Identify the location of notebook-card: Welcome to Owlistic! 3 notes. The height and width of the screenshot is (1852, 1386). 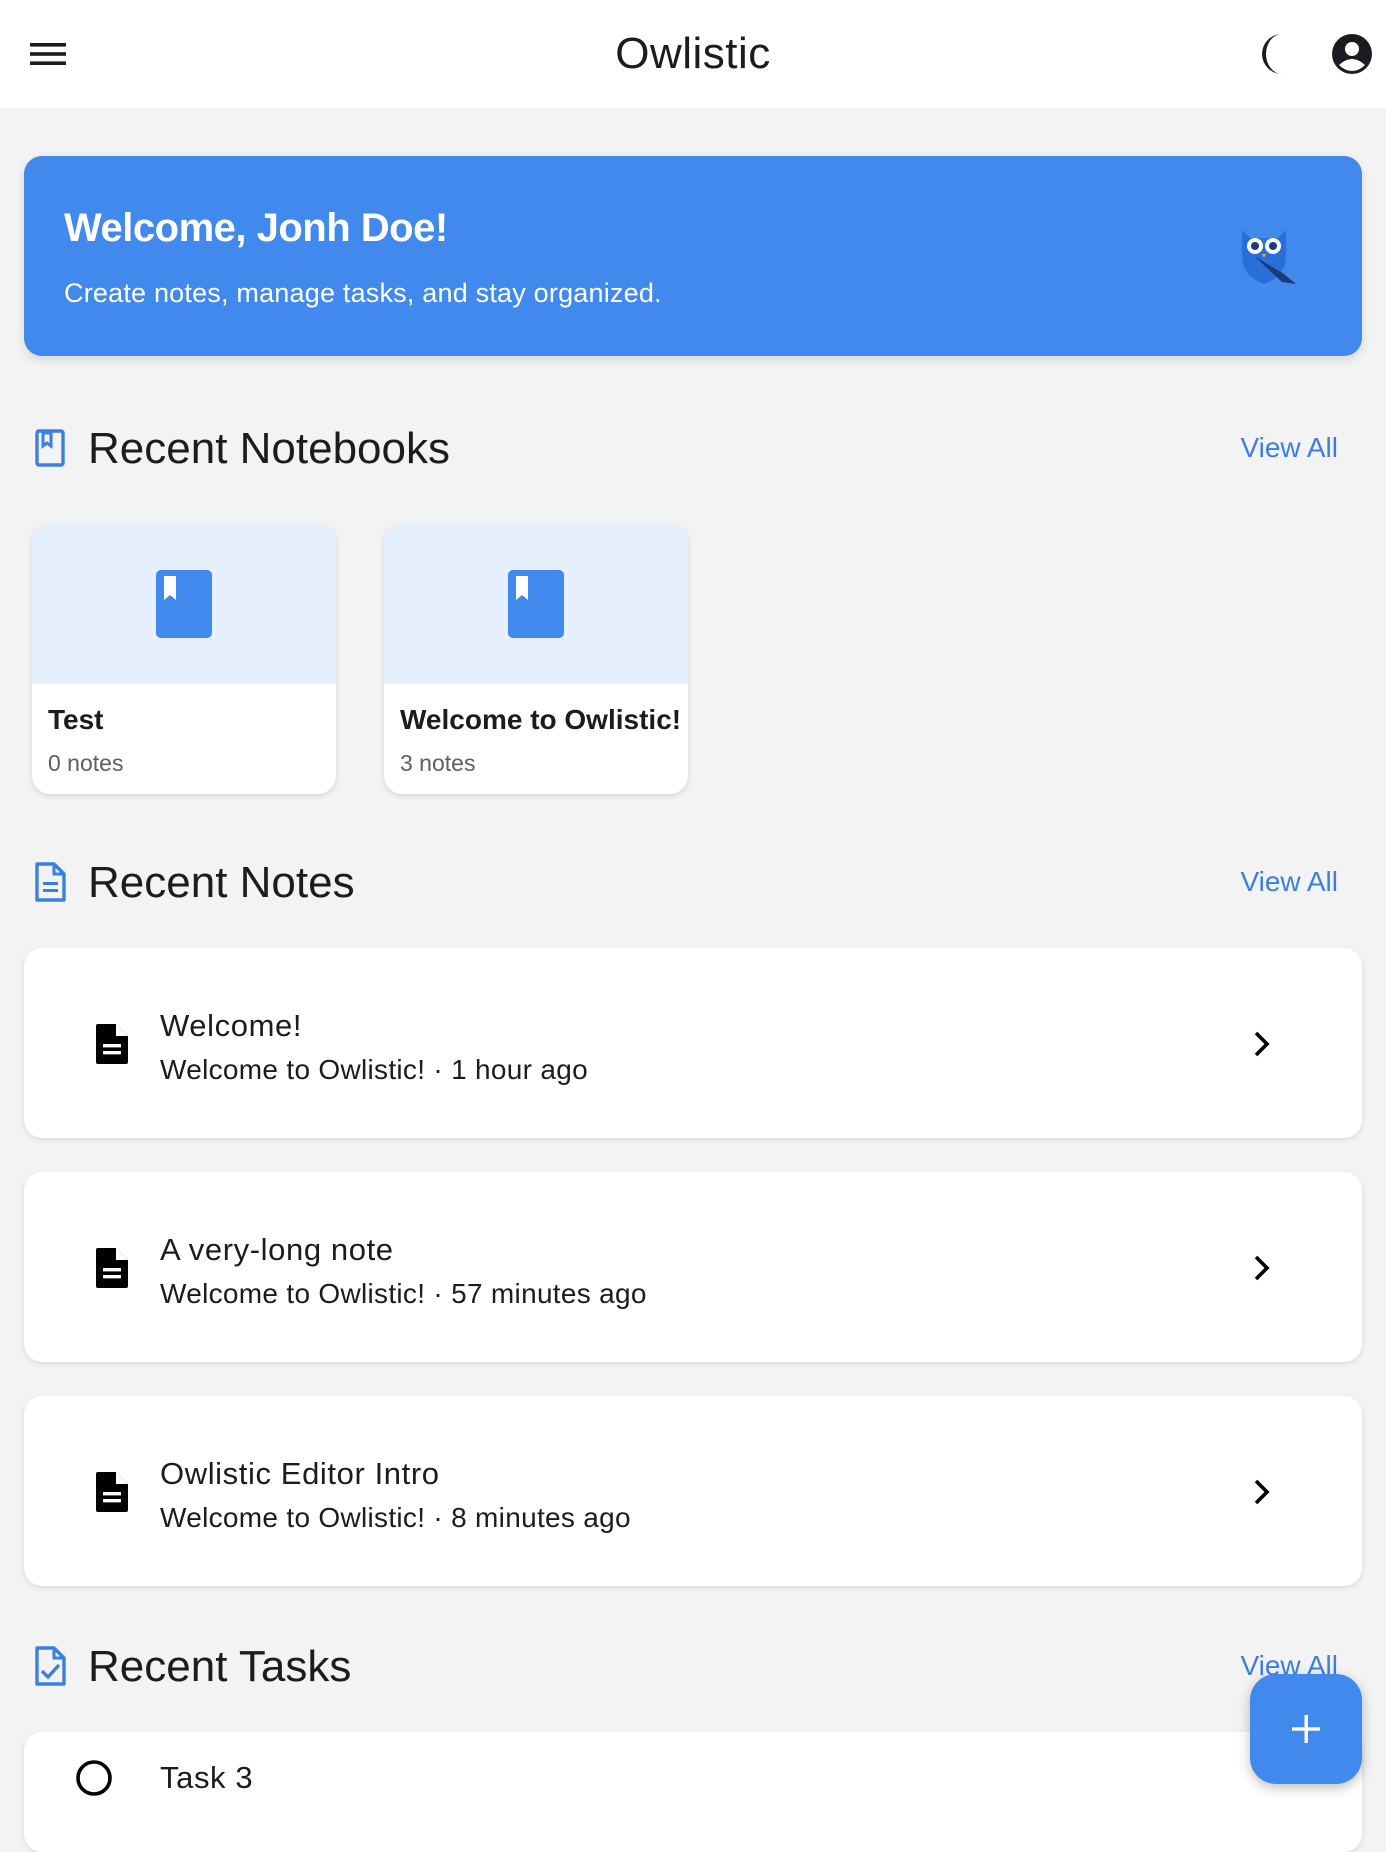
(536, 659).